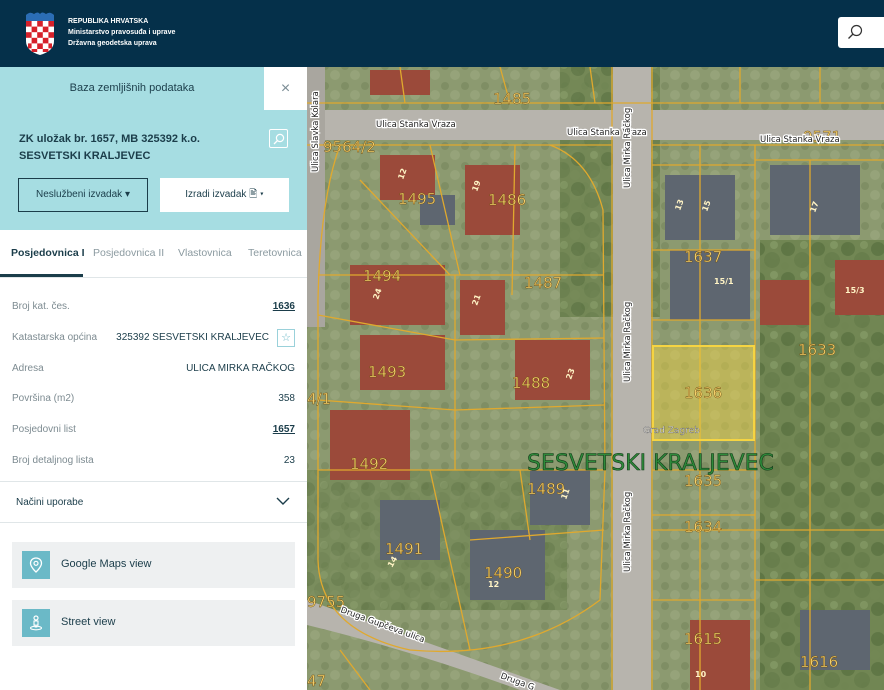 Image resolution: width=884 pixels, height=690 pixels. What do you see at coordinates (316, 681) in the screenshot?
I see `parcel-label: 47` at bounding box center [316, 681].